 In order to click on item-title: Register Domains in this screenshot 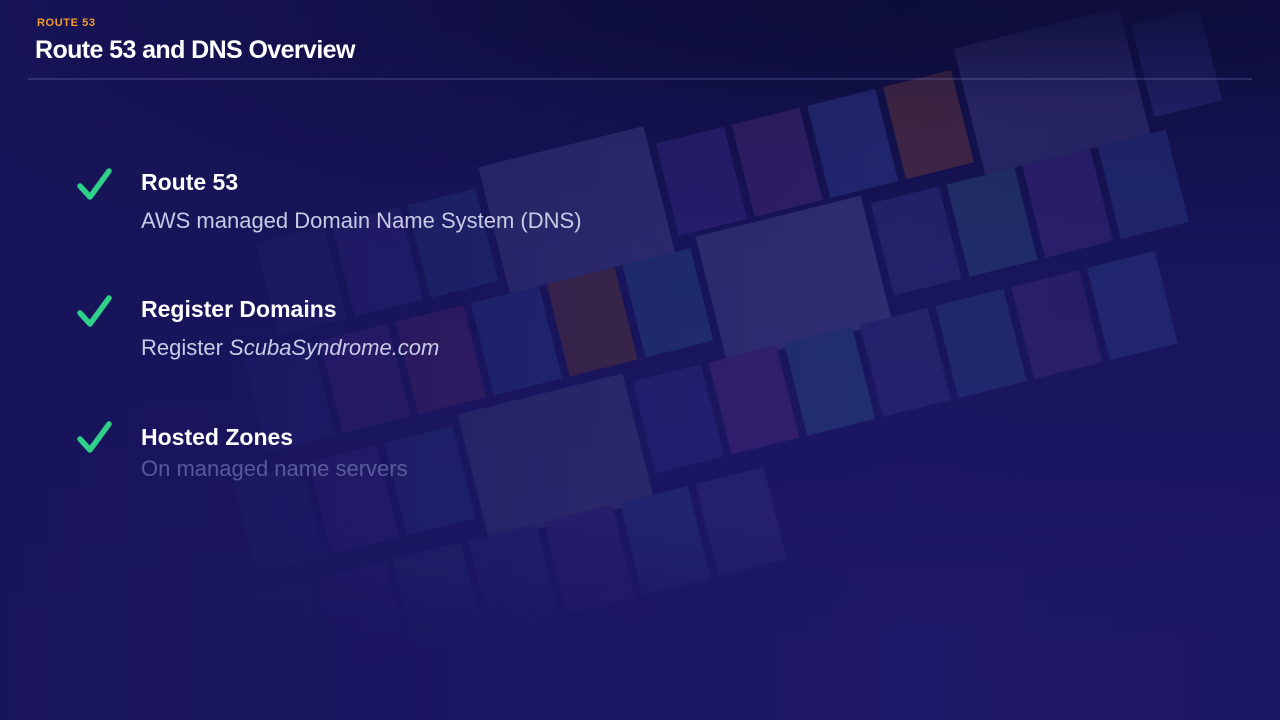, I will do `click(239, 309)`.